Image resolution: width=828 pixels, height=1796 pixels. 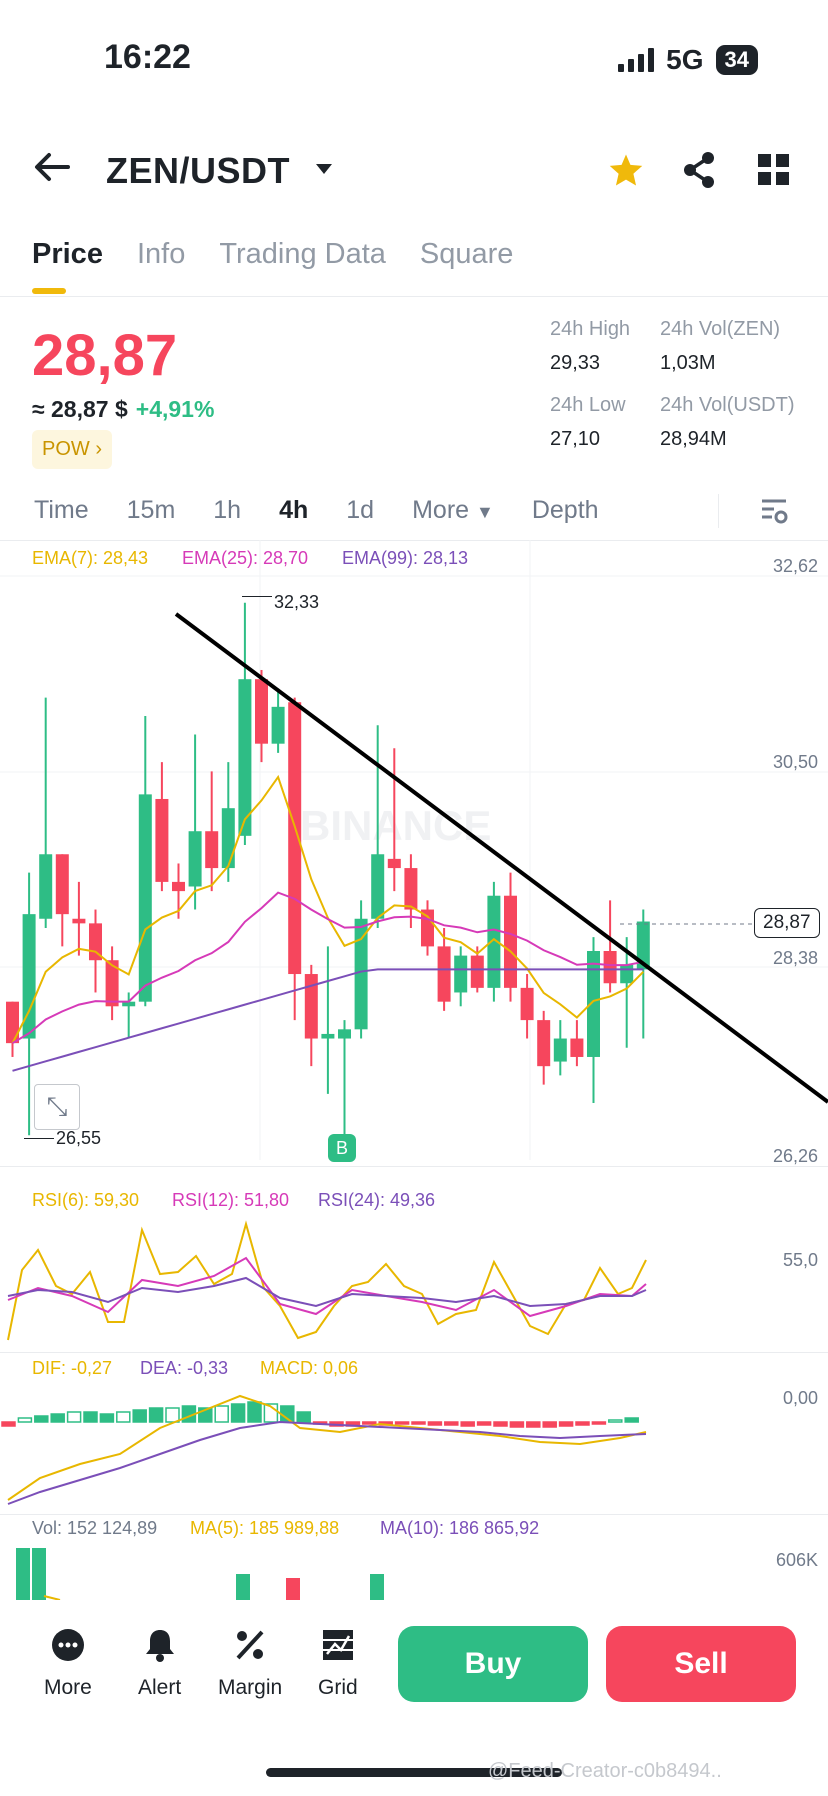 I want to click on tab-info: Info, so click(x=161, y=254).